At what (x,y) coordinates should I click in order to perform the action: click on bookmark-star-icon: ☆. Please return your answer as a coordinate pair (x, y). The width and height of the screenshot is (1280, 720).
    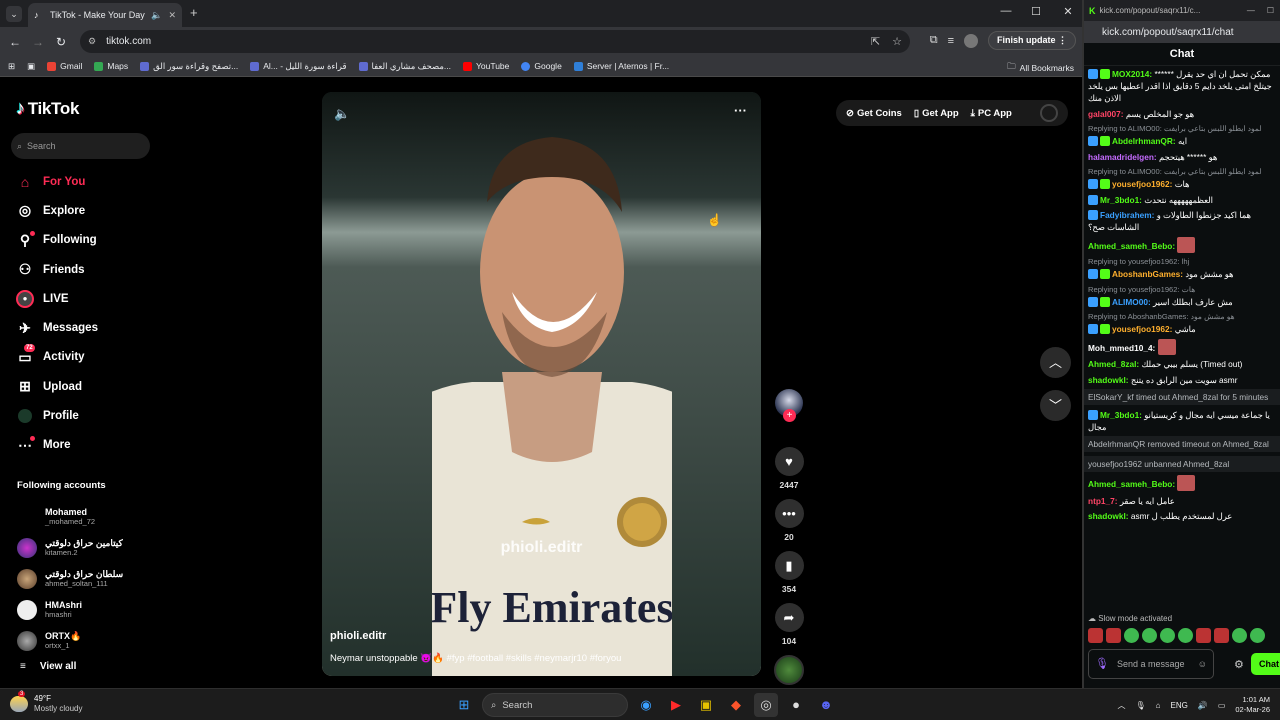
    Looking at the image, I should click on (897, 41).